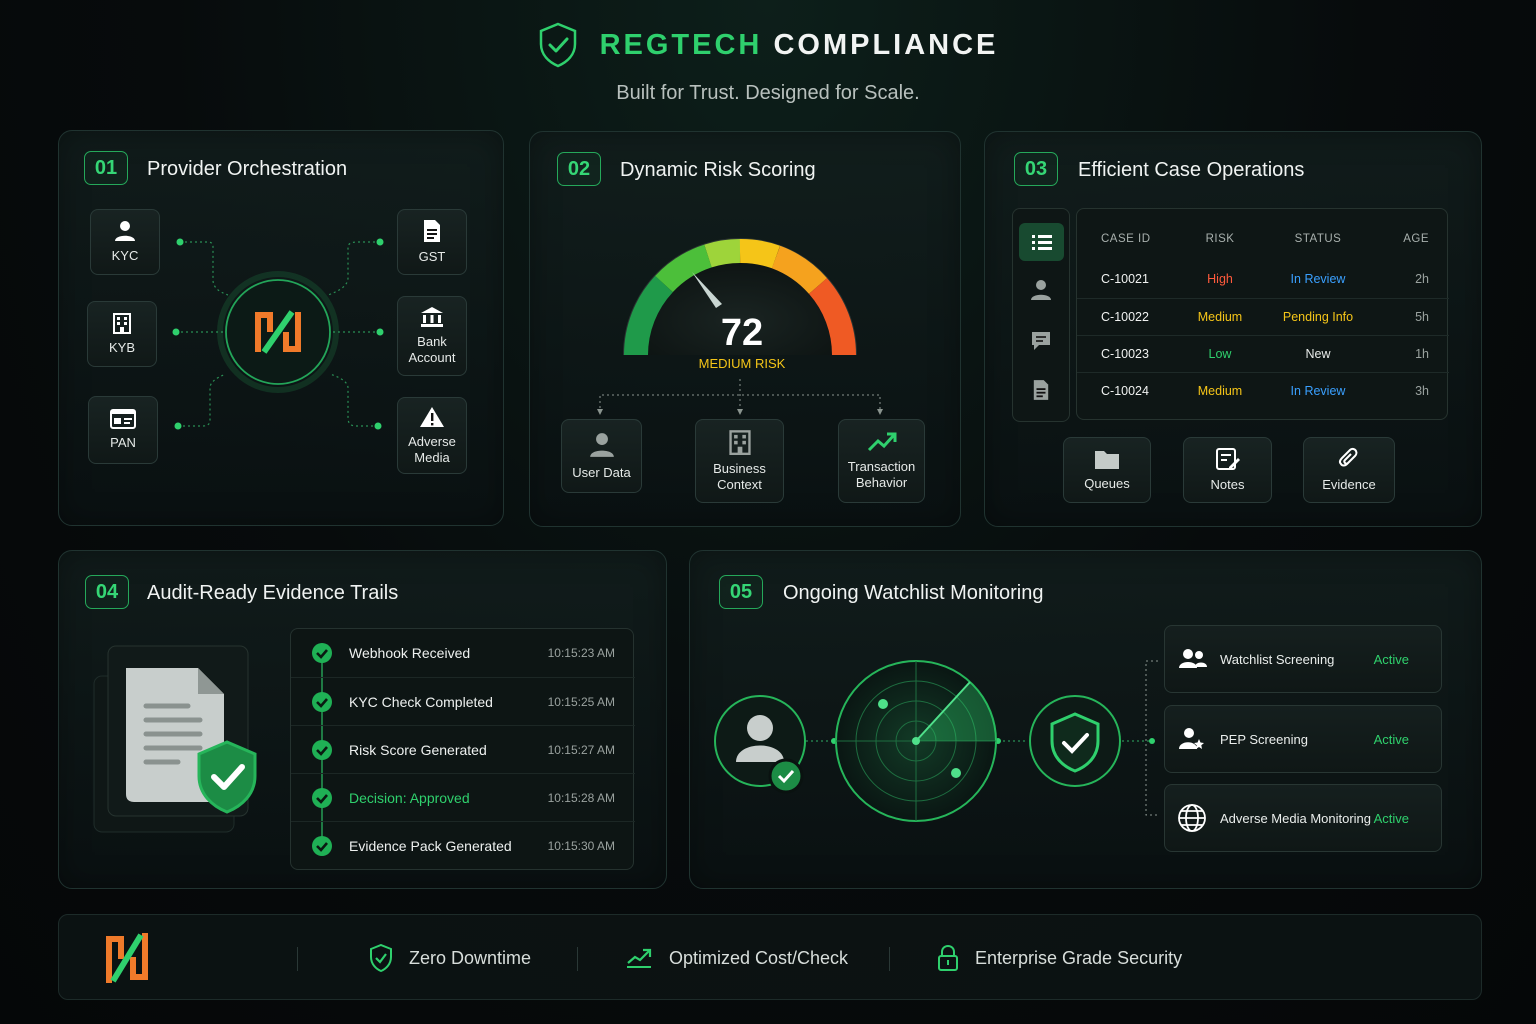  What do you see at coordinates (273, 593) in the screenshot?
I see `panel-title: Audit-Ready Evidence Trails` at bounding box center [273, 593].